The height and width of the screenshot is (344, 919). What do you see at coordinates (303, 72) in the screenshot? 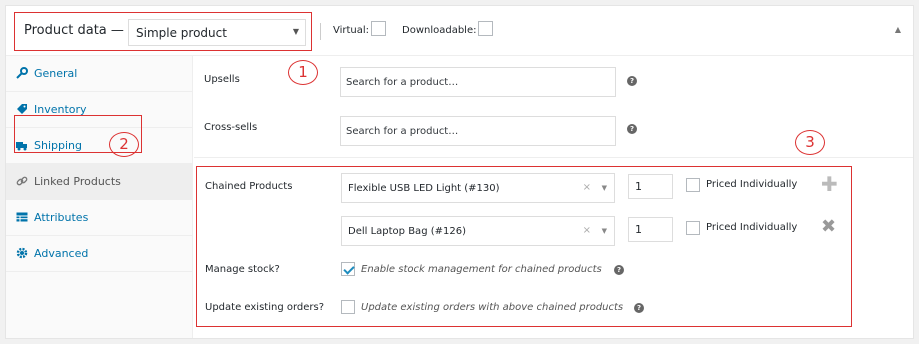
I see `annotation-circle-1: 1` at bounding box center [303, 72].